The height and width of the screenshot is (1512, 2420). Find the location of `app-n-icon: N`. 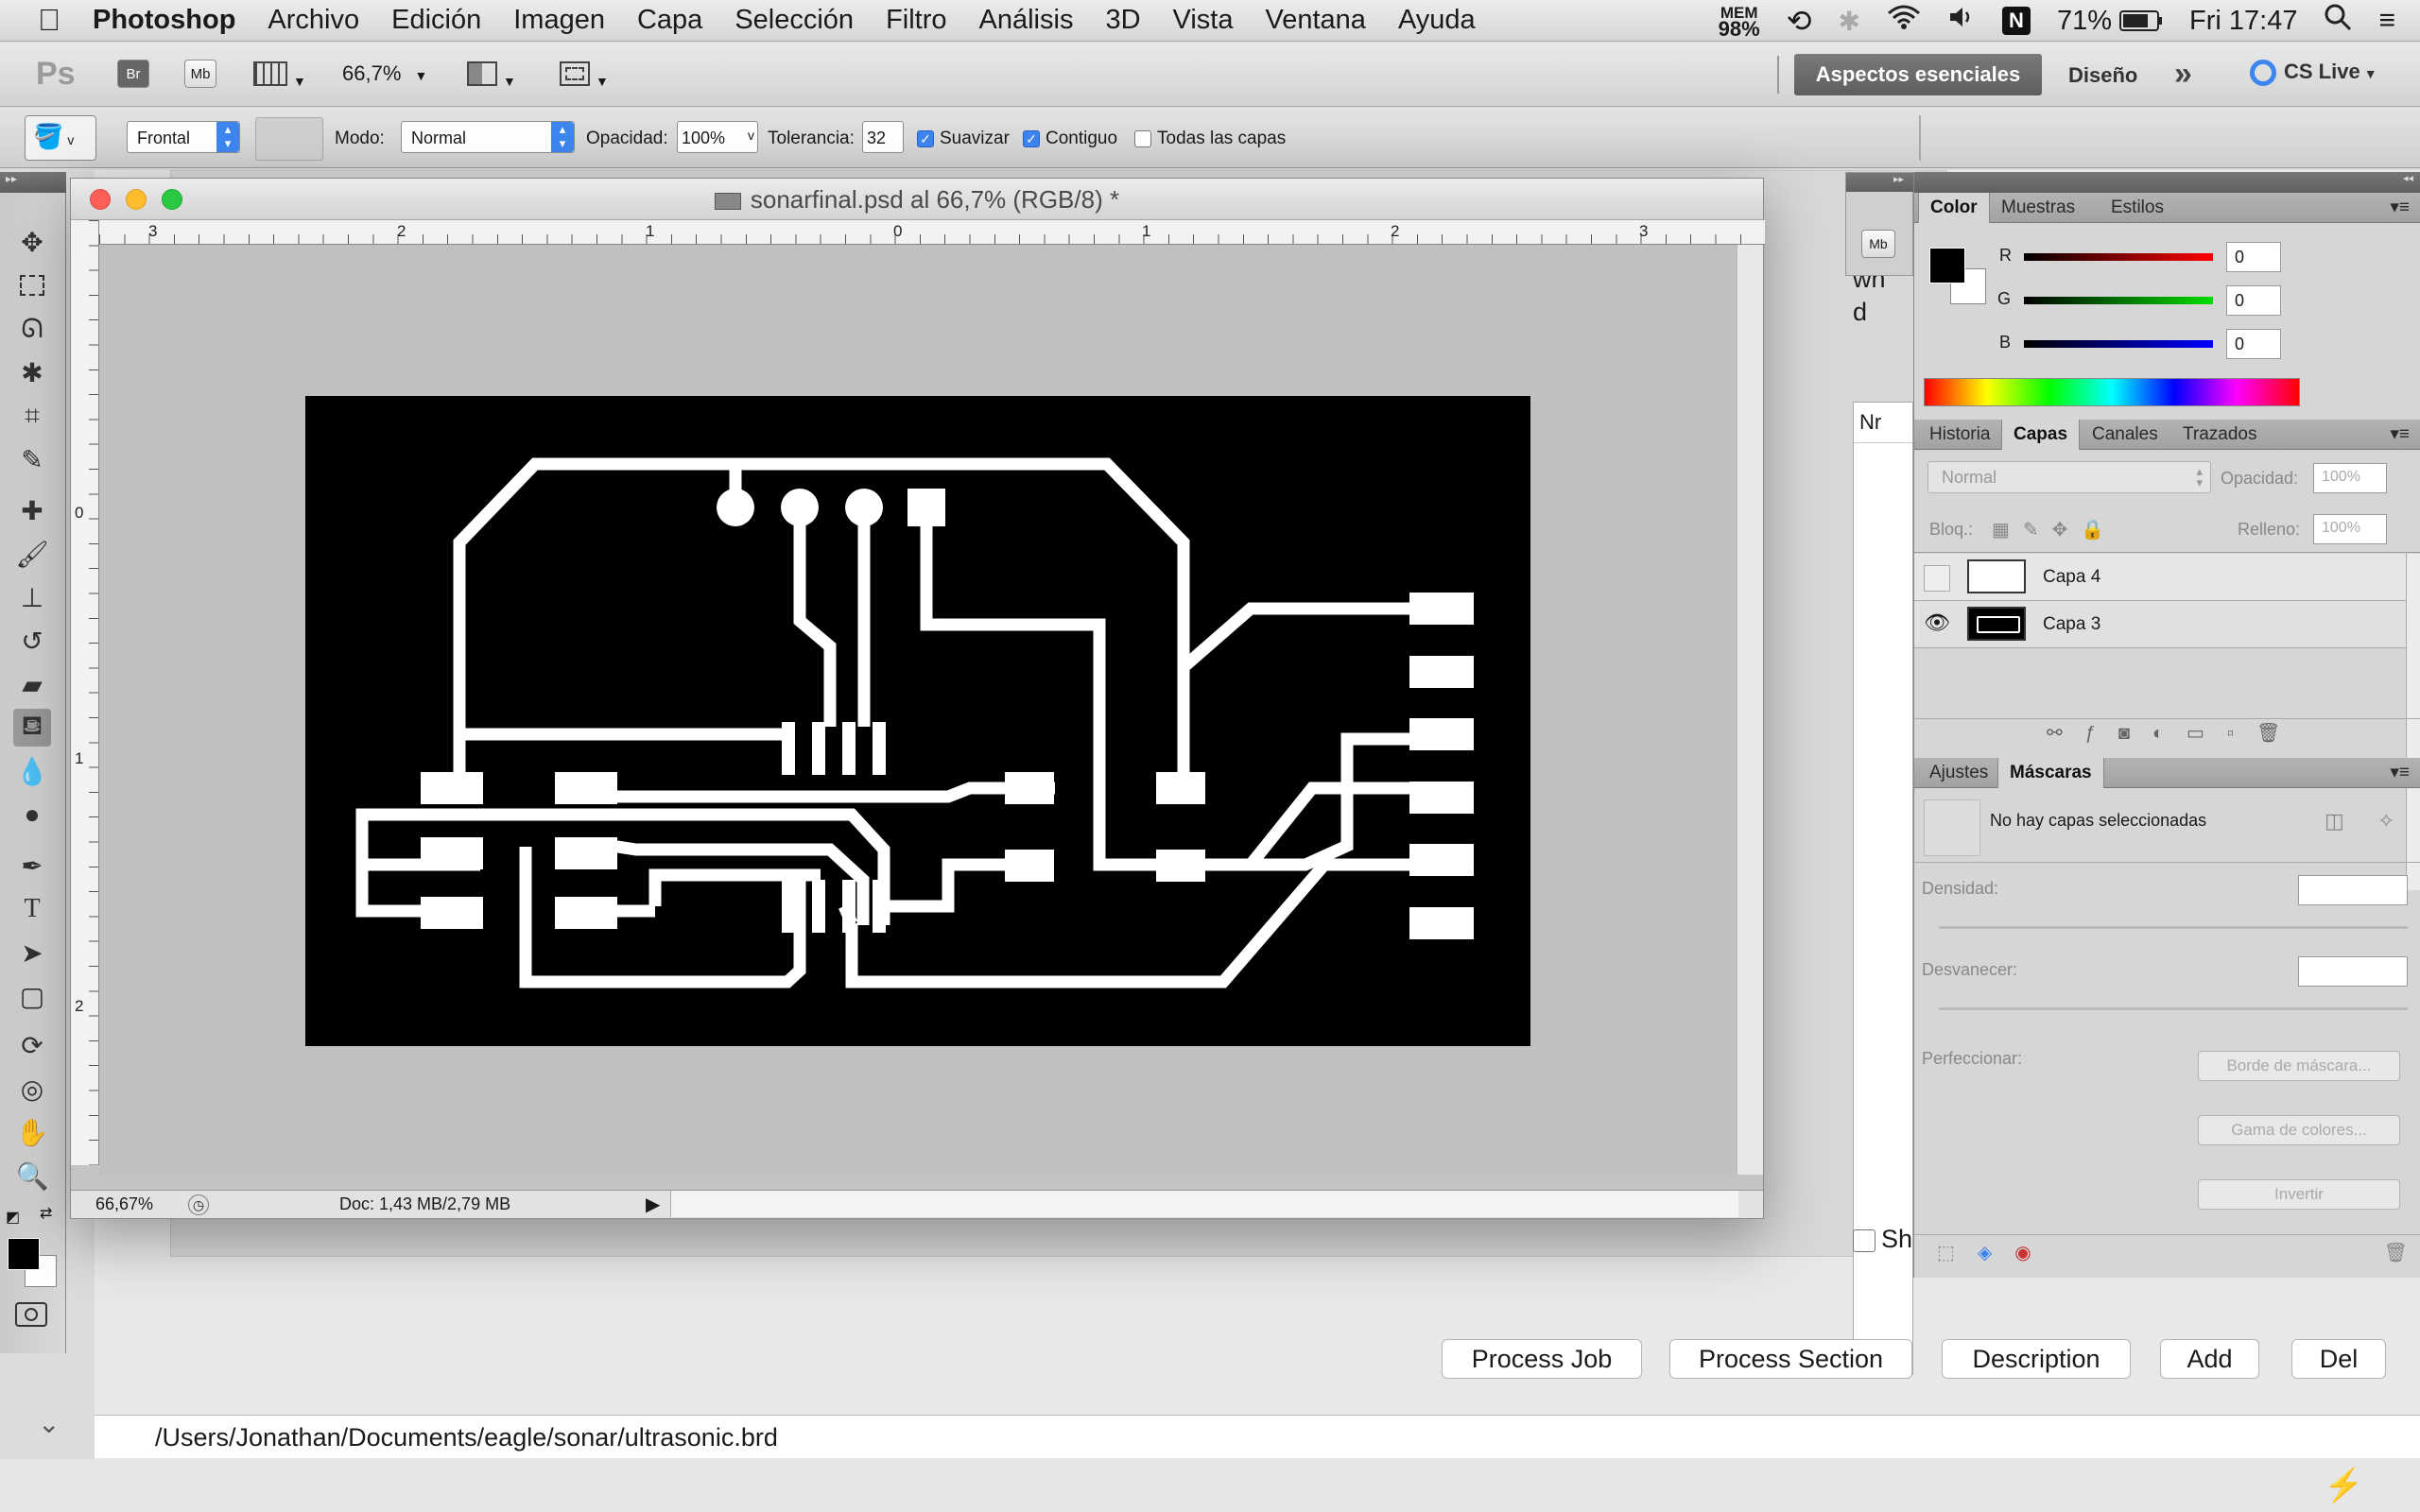

app-n-icon: N is located at coordinates (2016, 21).